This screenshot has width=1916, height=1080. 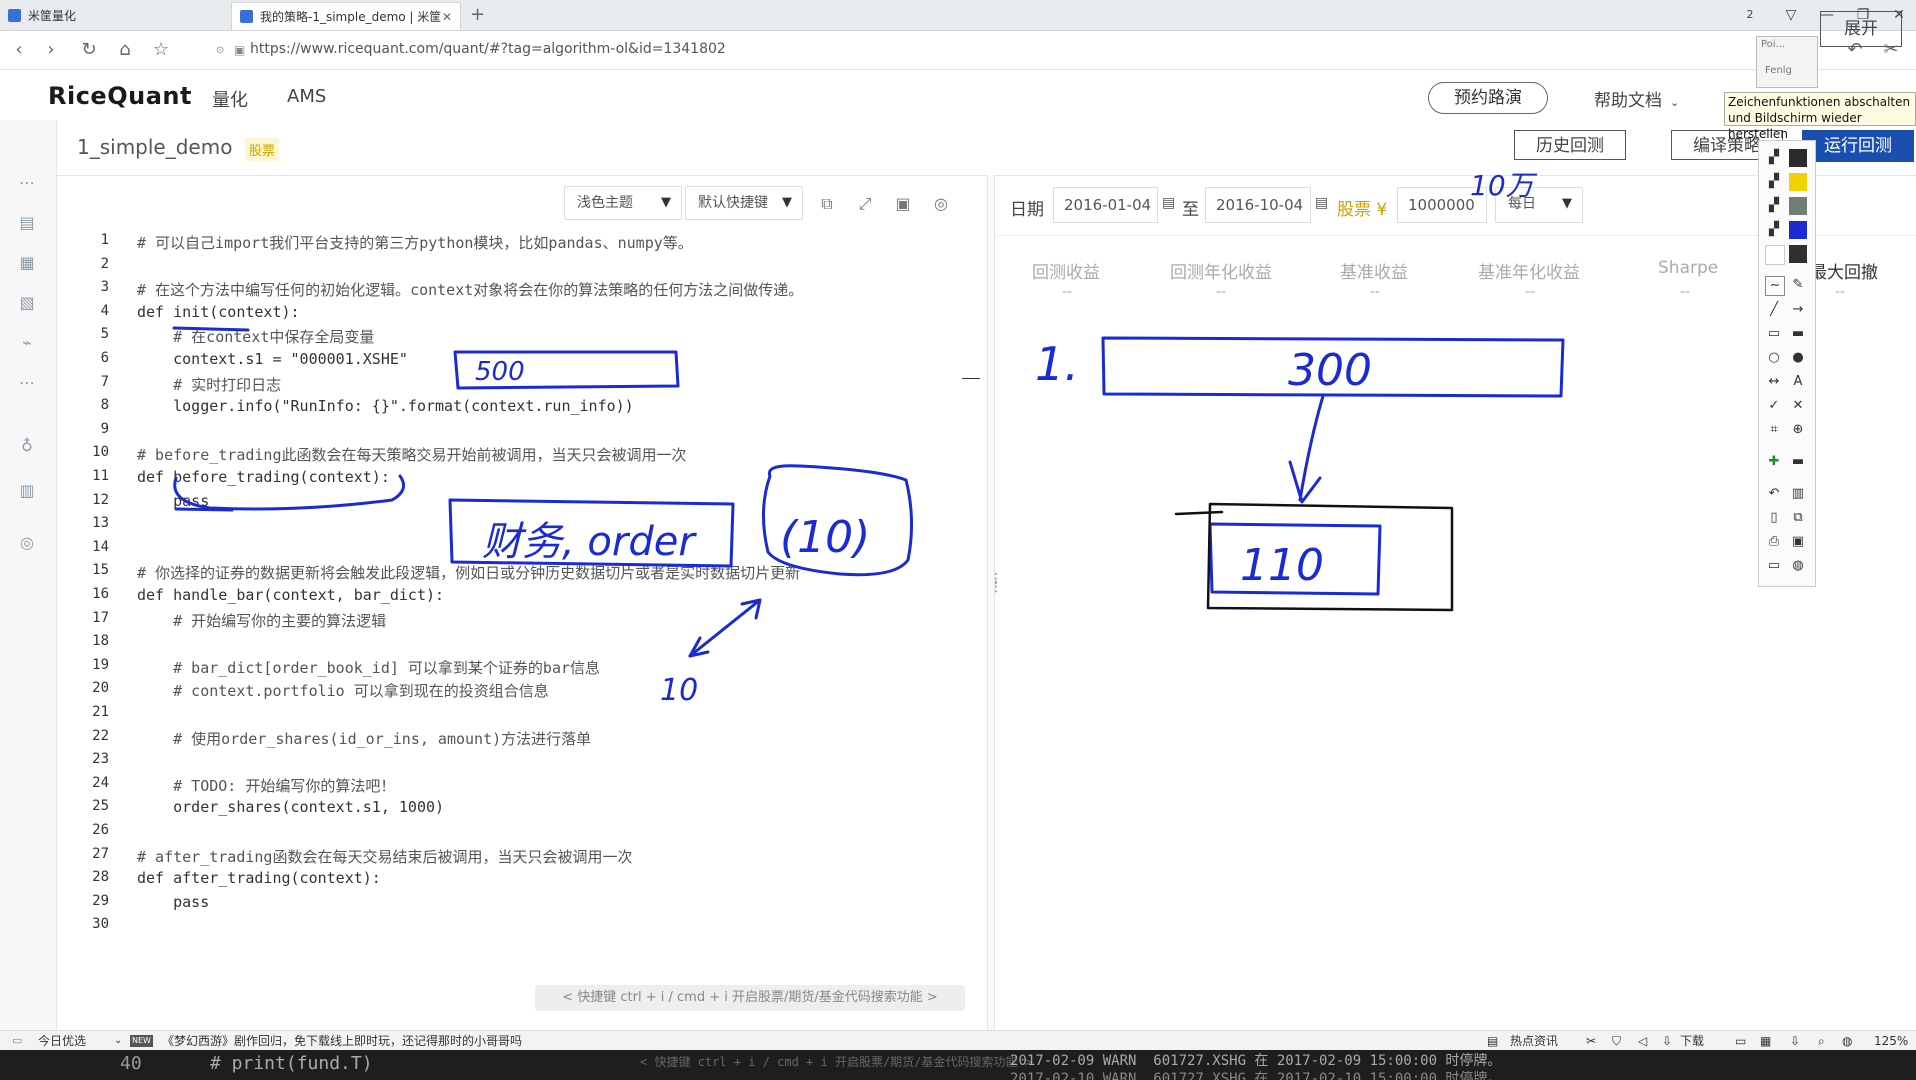 What do you see at coordinates (623, 203) in the screenshot?
I see `theme-select: 浅色主题 ▼` at bounding box center [623, 203].